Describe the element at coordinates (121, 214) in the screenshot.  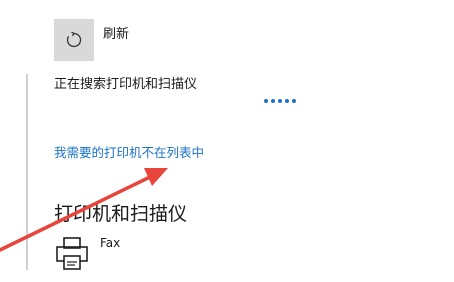
I see `section-title: 打印机和扫描仪` at that location.